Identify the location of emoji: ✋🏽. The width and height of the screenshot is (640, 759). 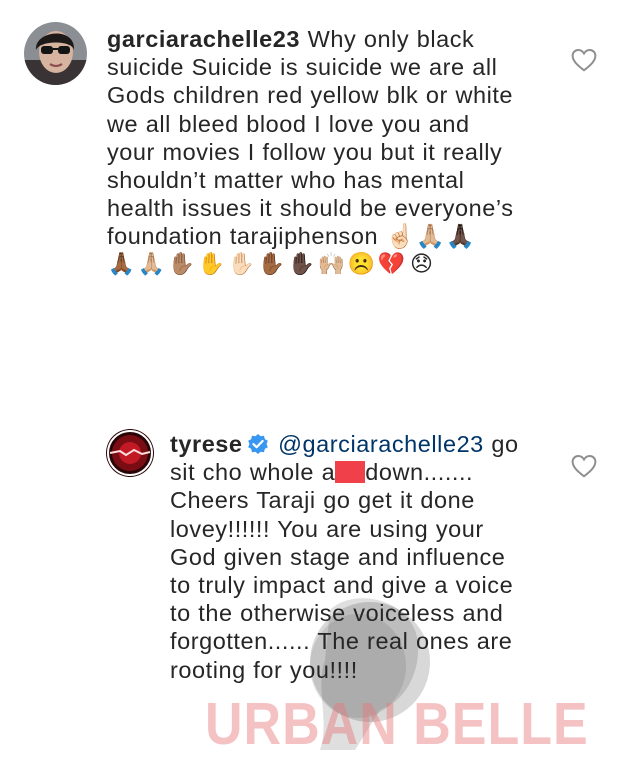
(182, 264).